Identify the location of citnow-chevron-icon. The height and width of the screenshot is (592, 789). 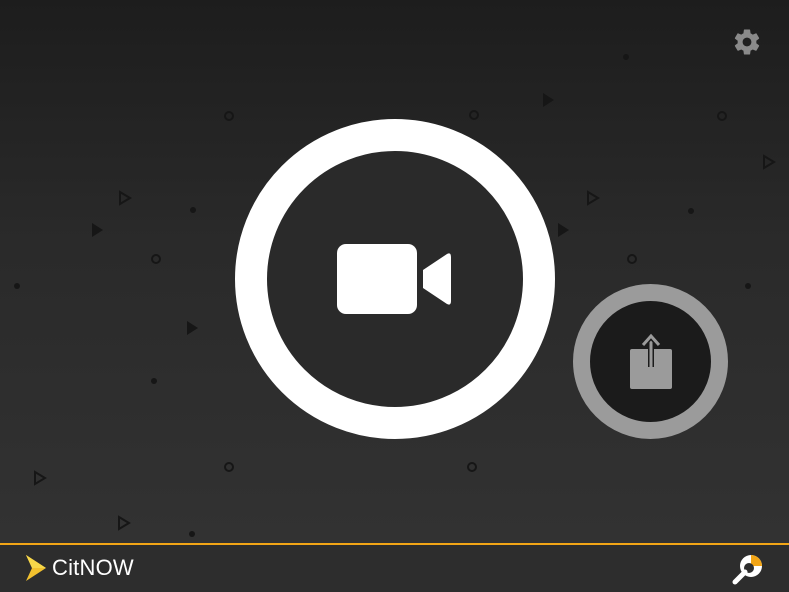
(36, 568).